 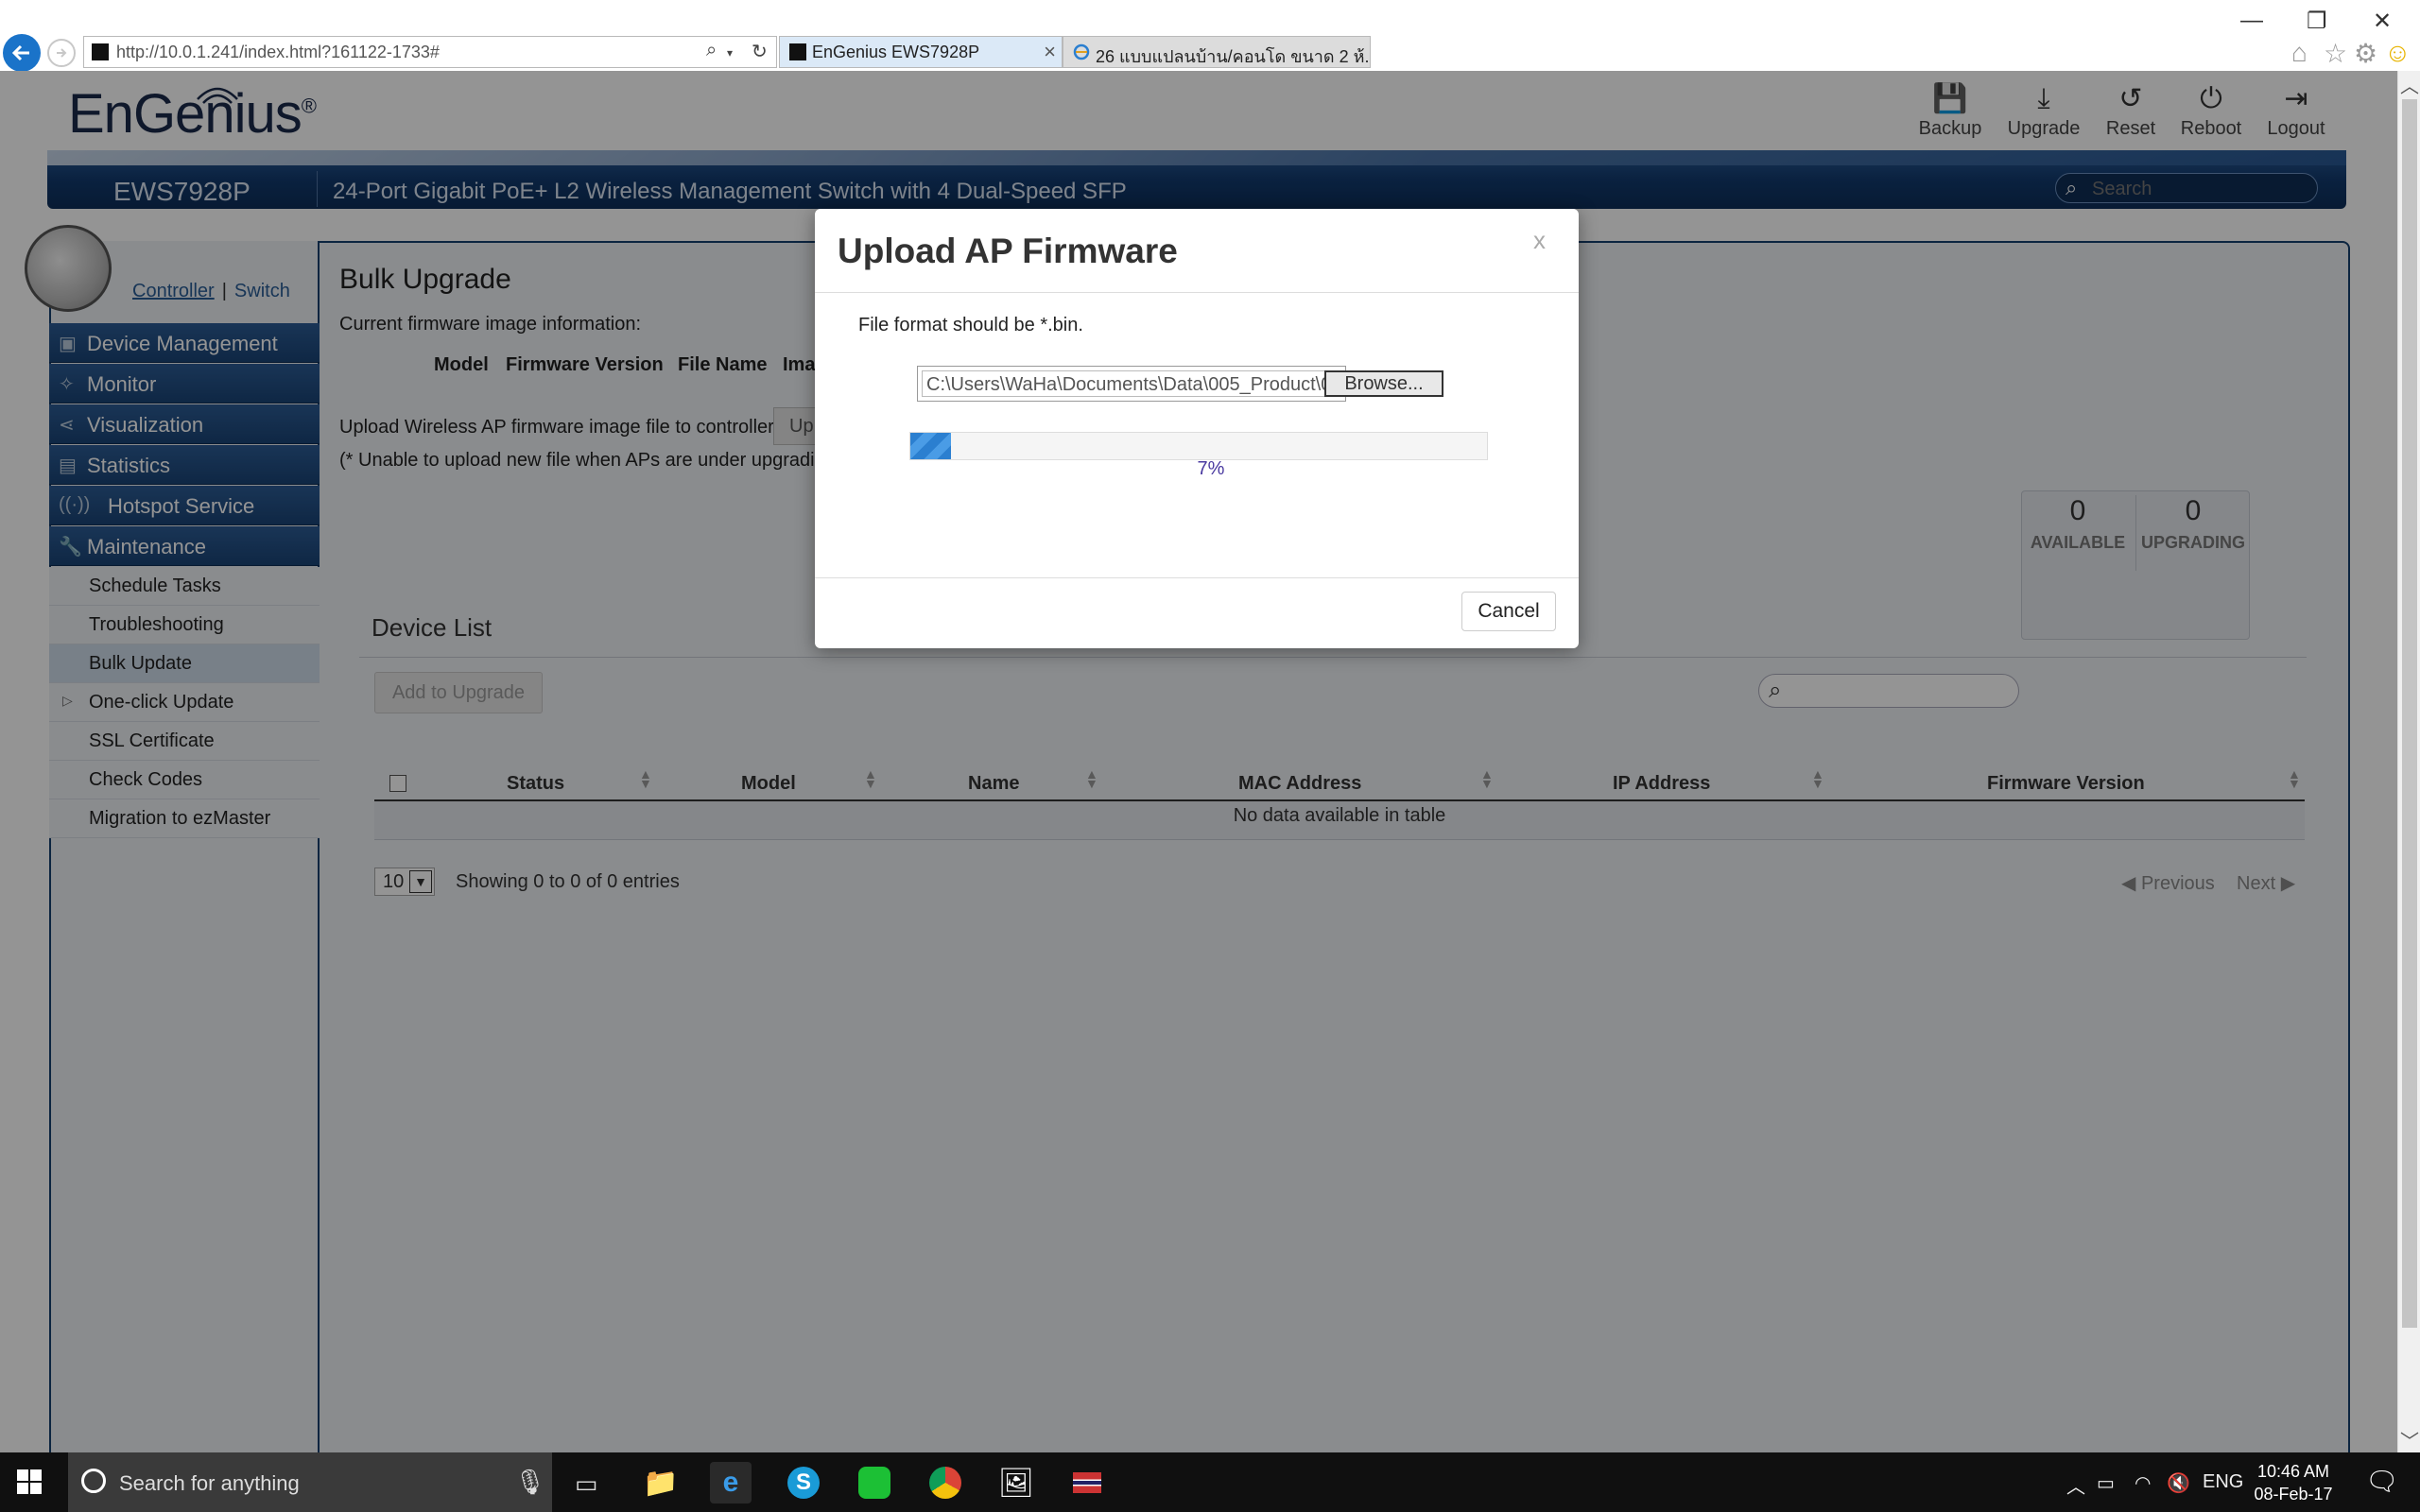 I want to click on maximize-button: ❐, so click(x=2317, y=21).